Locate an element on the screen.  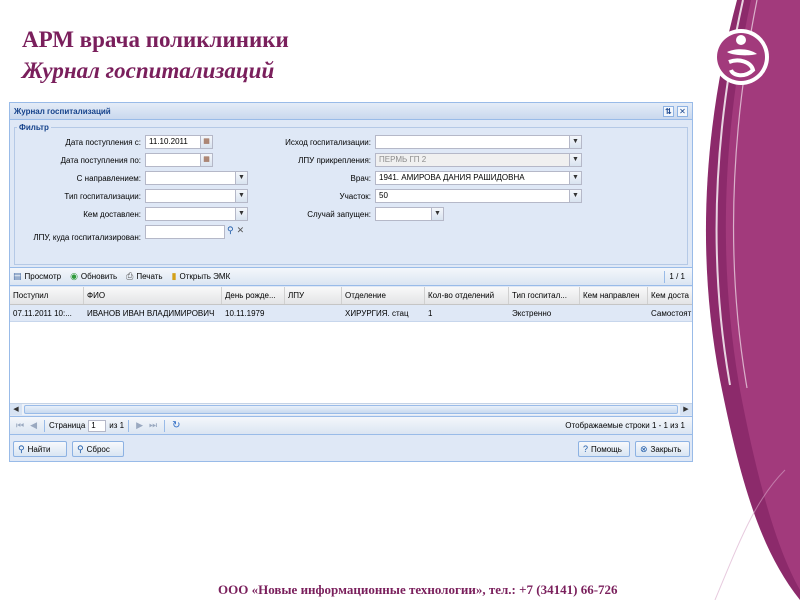
filter-row-doctor: Врач: 1941. АМИРОВА ДАНИЯ РАШИДОВНА ▼ is located at coordinates (413, 178).